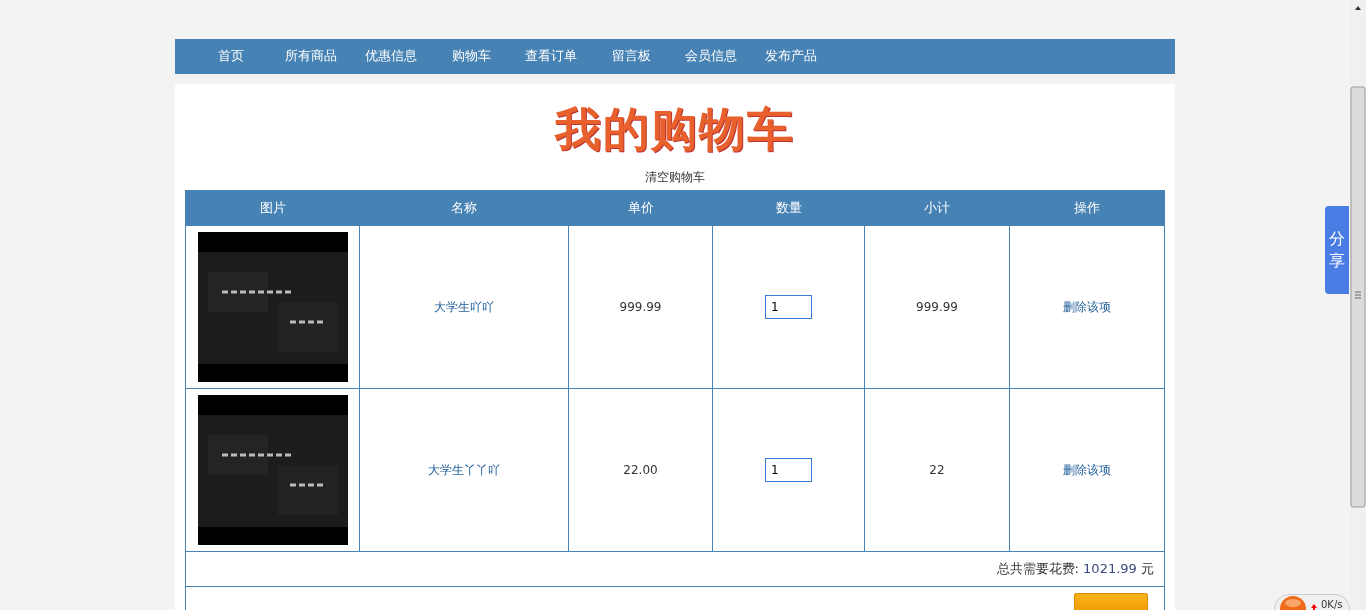 Image resolution: width=1366 pixels, height=610 pixels. I want to click on unit-price: 999.99, so click(640, 307).